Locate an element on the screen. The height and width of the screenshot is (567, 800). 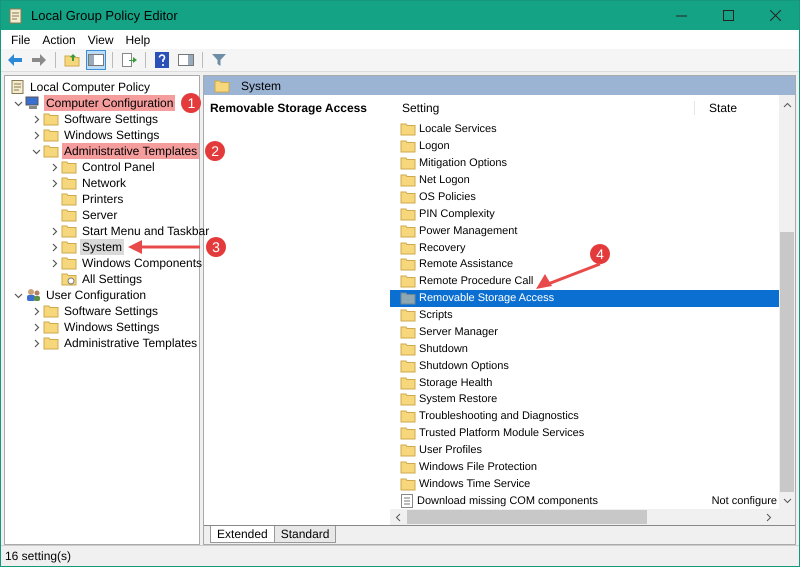
list-item: Scripts is located at coordinates (436, 315).